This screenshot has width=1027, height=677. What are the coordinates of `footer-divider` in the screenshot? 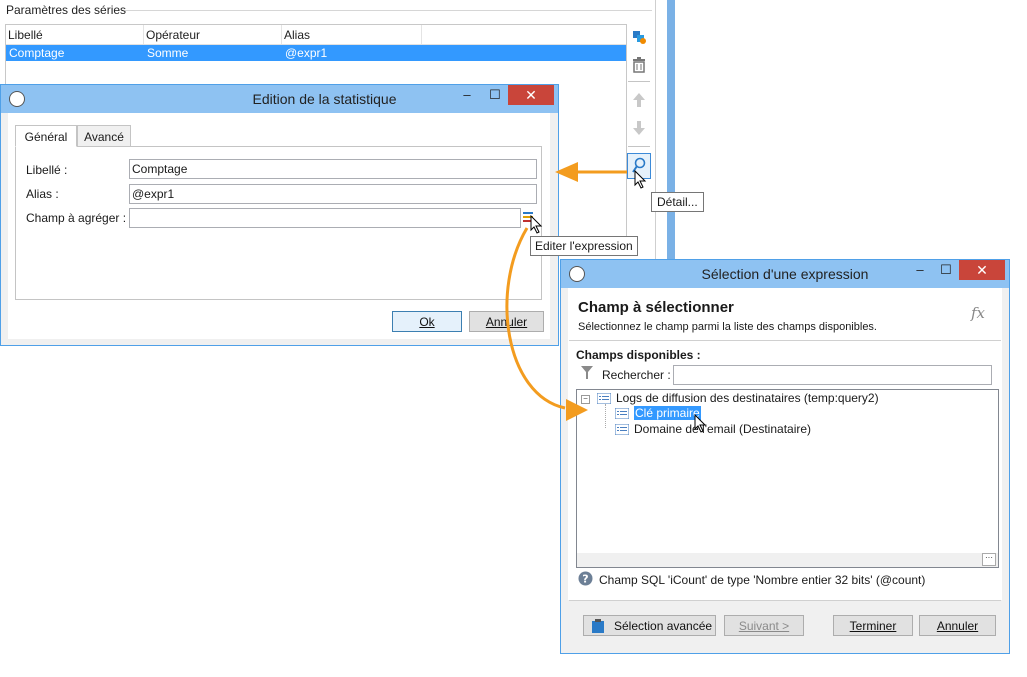 It's located at (785, 600).